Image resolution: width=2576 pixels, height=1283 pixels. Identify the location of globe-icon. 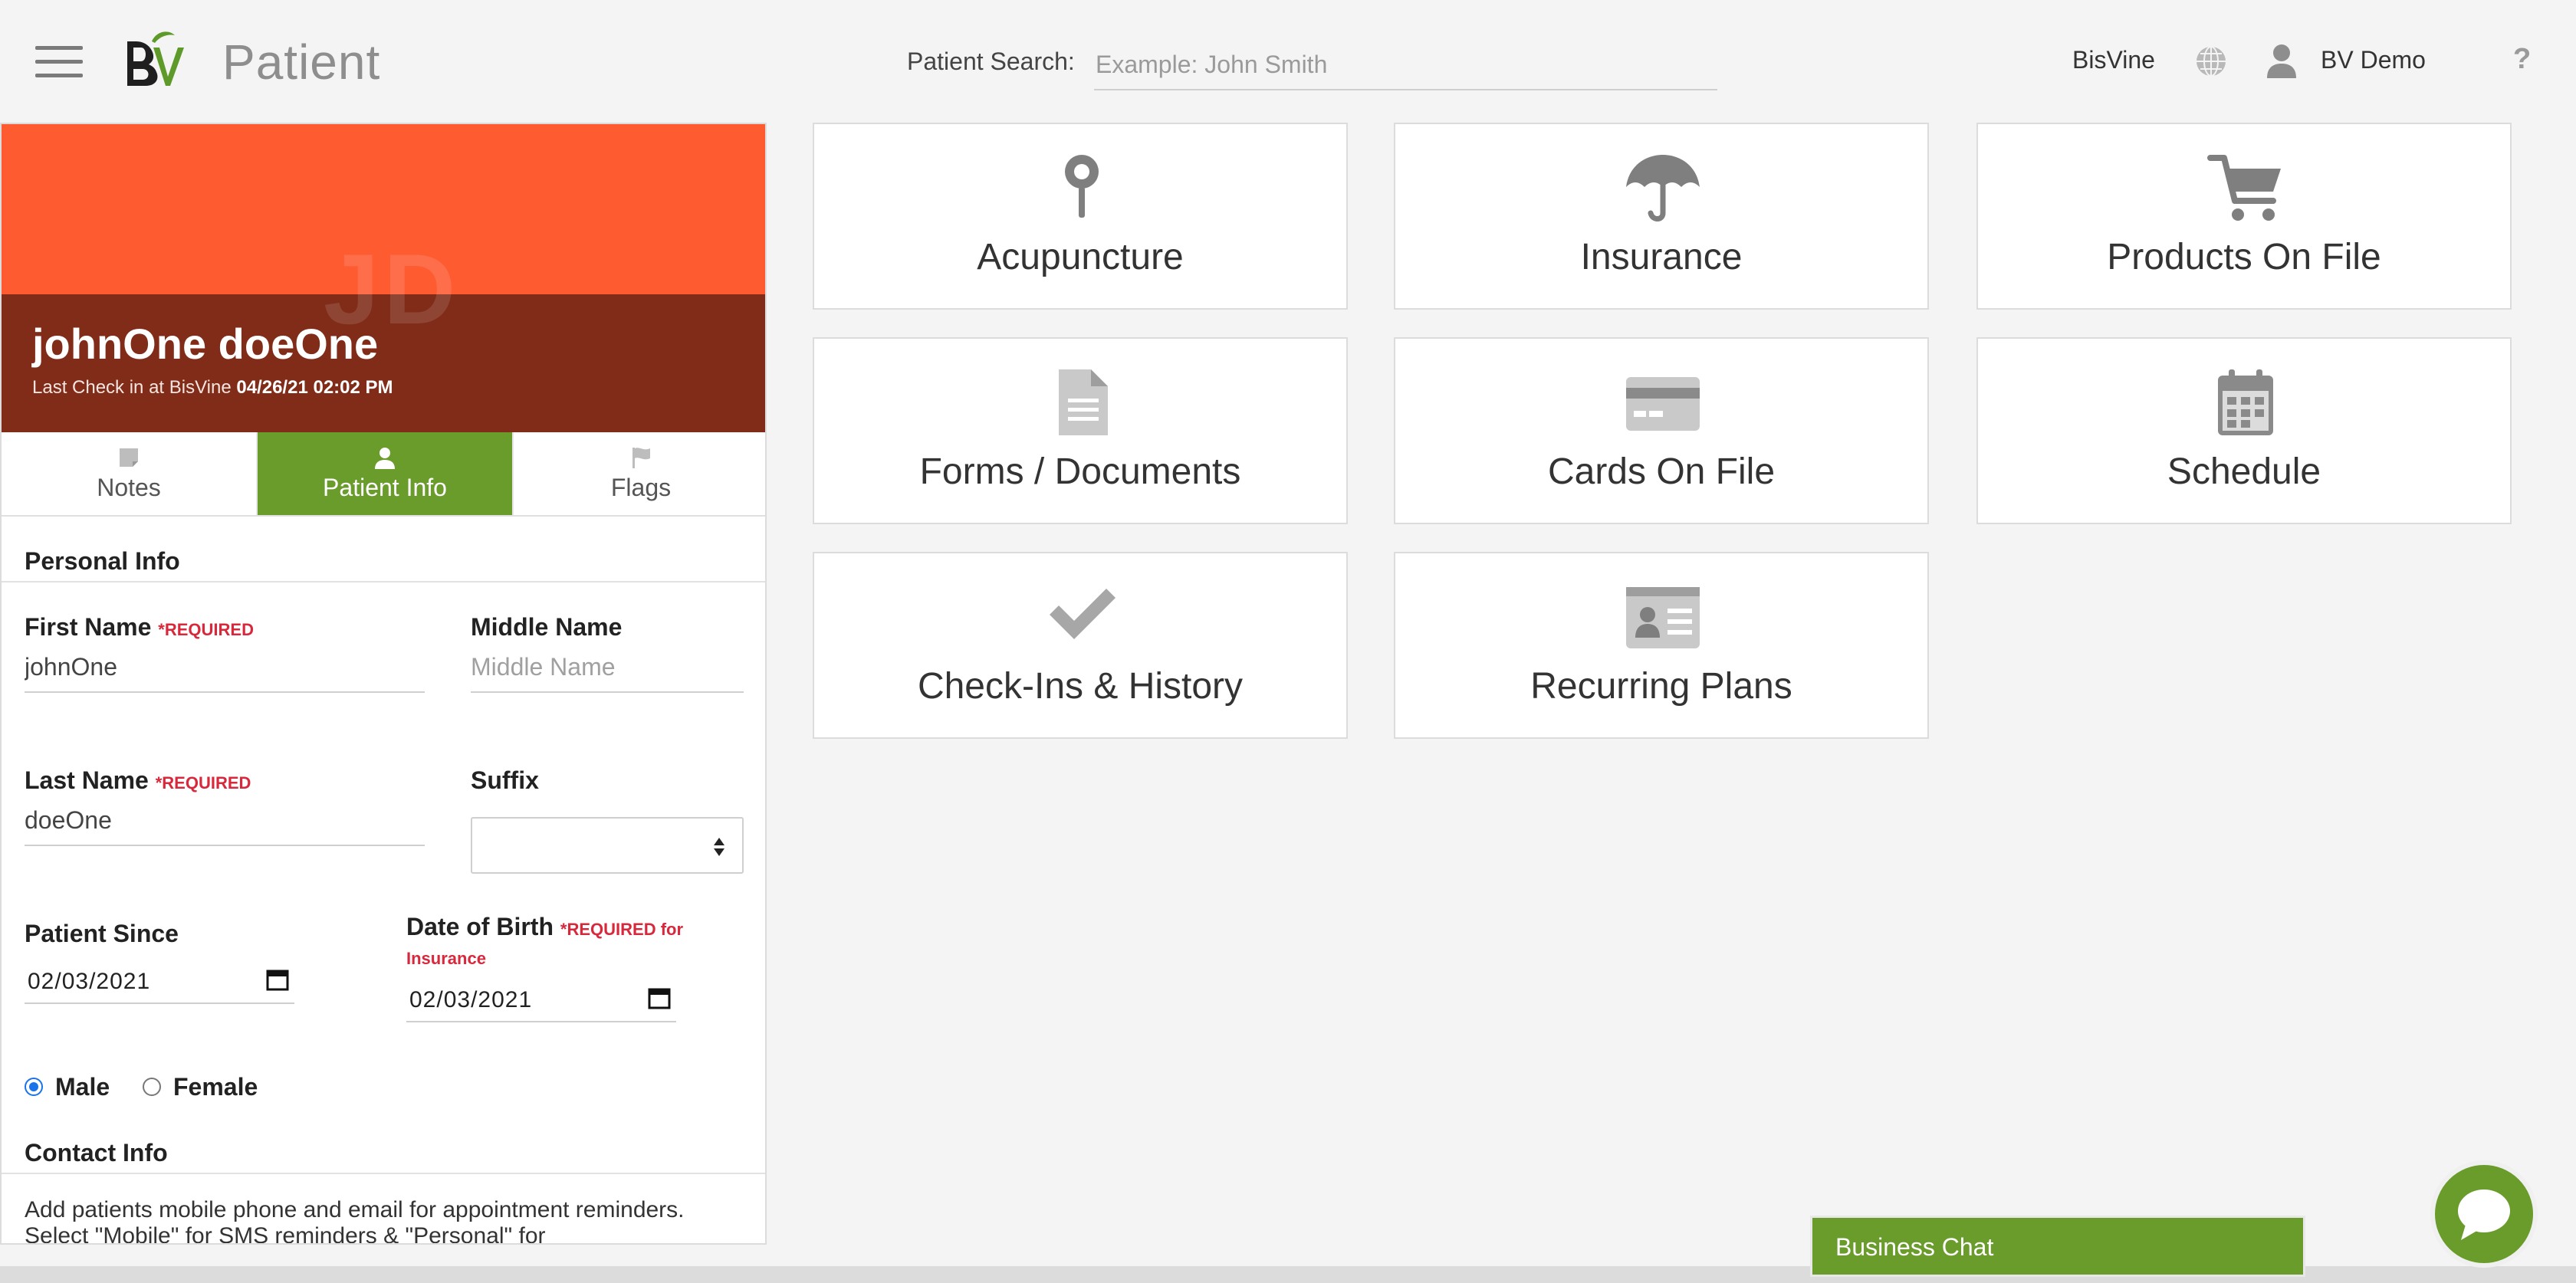
(2211, 61).